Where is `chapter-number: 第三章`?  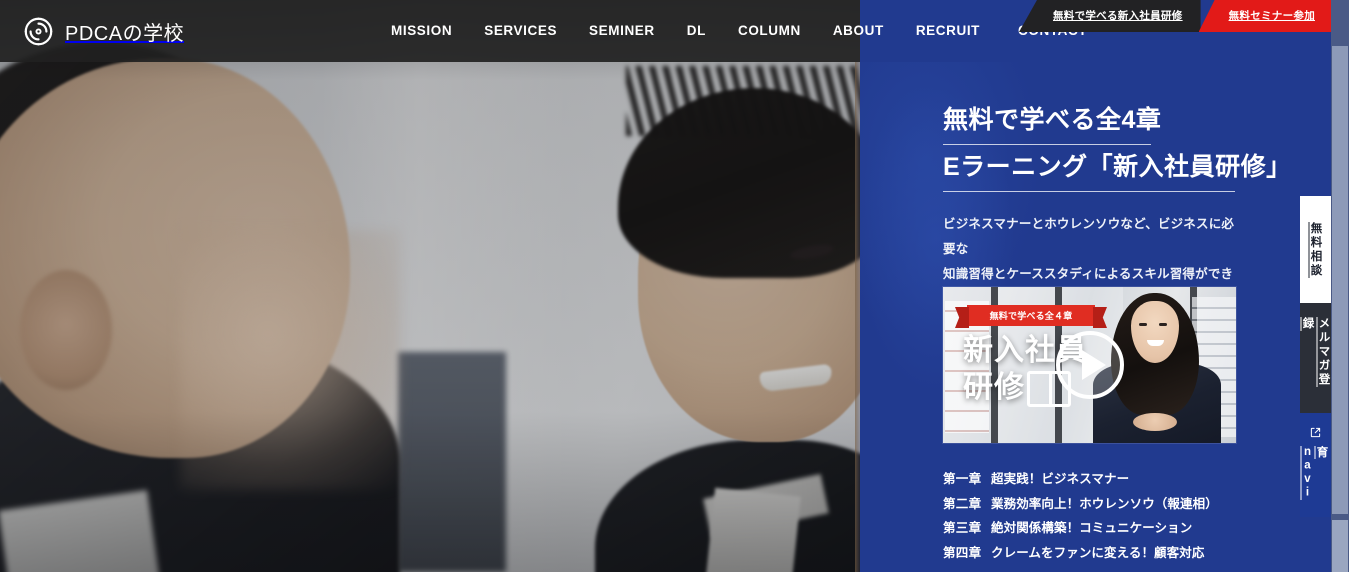
chapter-number: 第三章 is located at coordinates (962, 528).